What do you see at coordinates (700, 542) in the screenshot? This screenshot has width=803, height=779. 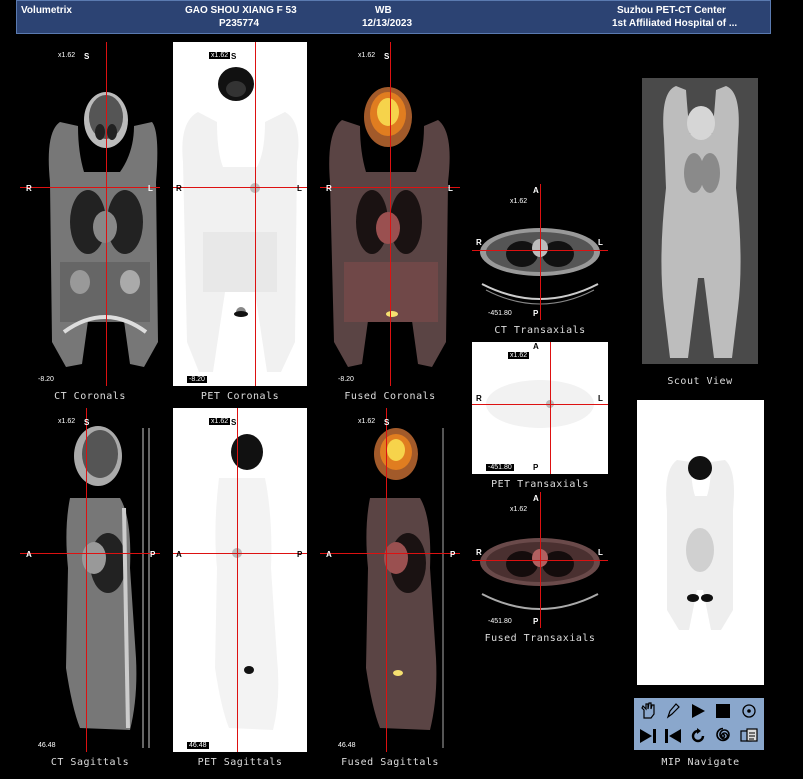 I see `mip-viewport` at bounding box center [700, 542].